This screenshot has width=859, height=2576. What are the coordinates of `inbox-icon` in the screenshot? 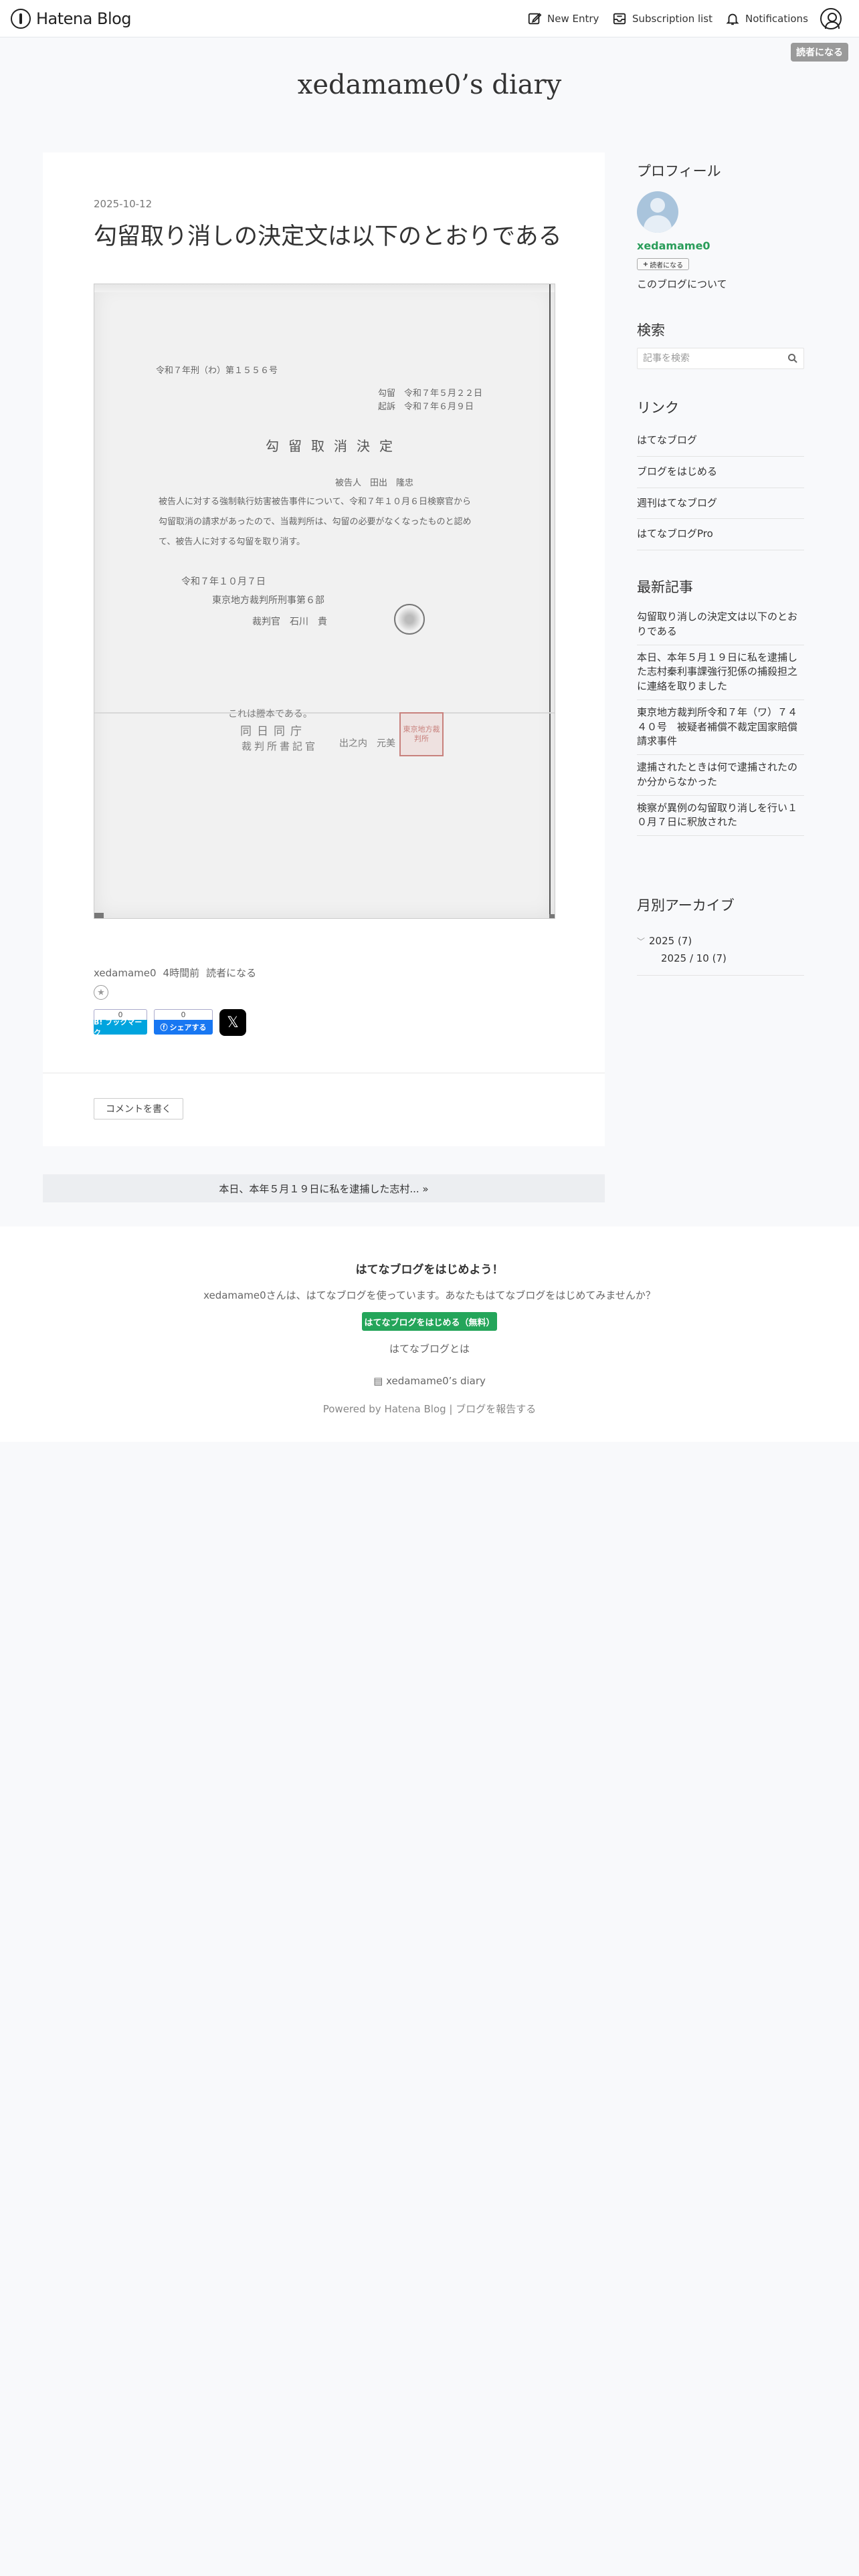 It's located at (619, 19).